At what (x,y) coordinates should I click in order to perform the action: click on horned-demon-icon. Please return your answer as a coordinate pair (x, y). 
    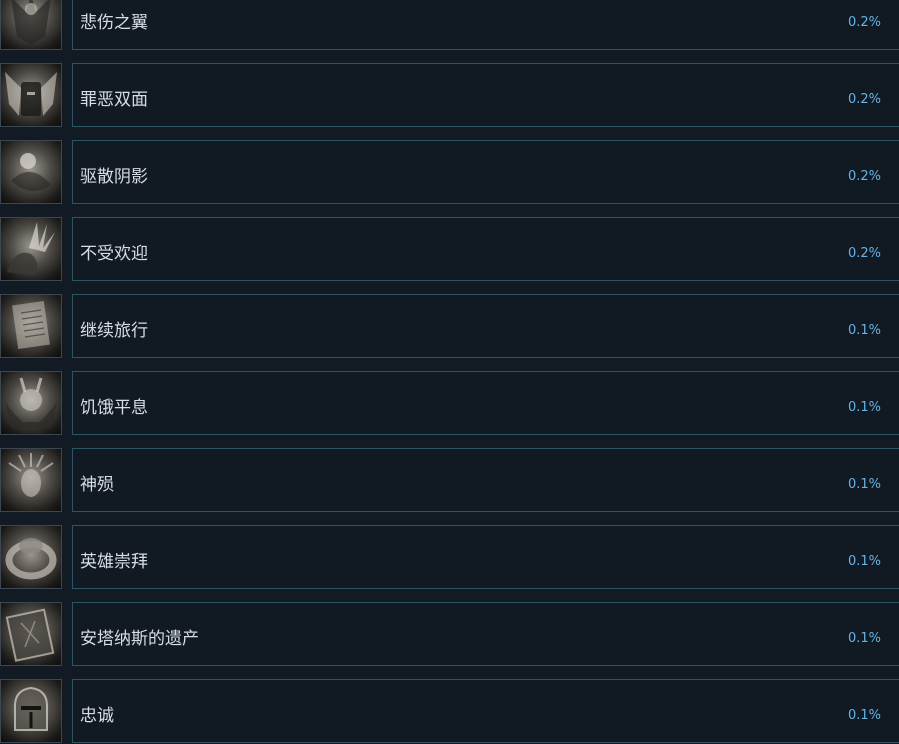
    Looking at the image, I should click on (31, 403).